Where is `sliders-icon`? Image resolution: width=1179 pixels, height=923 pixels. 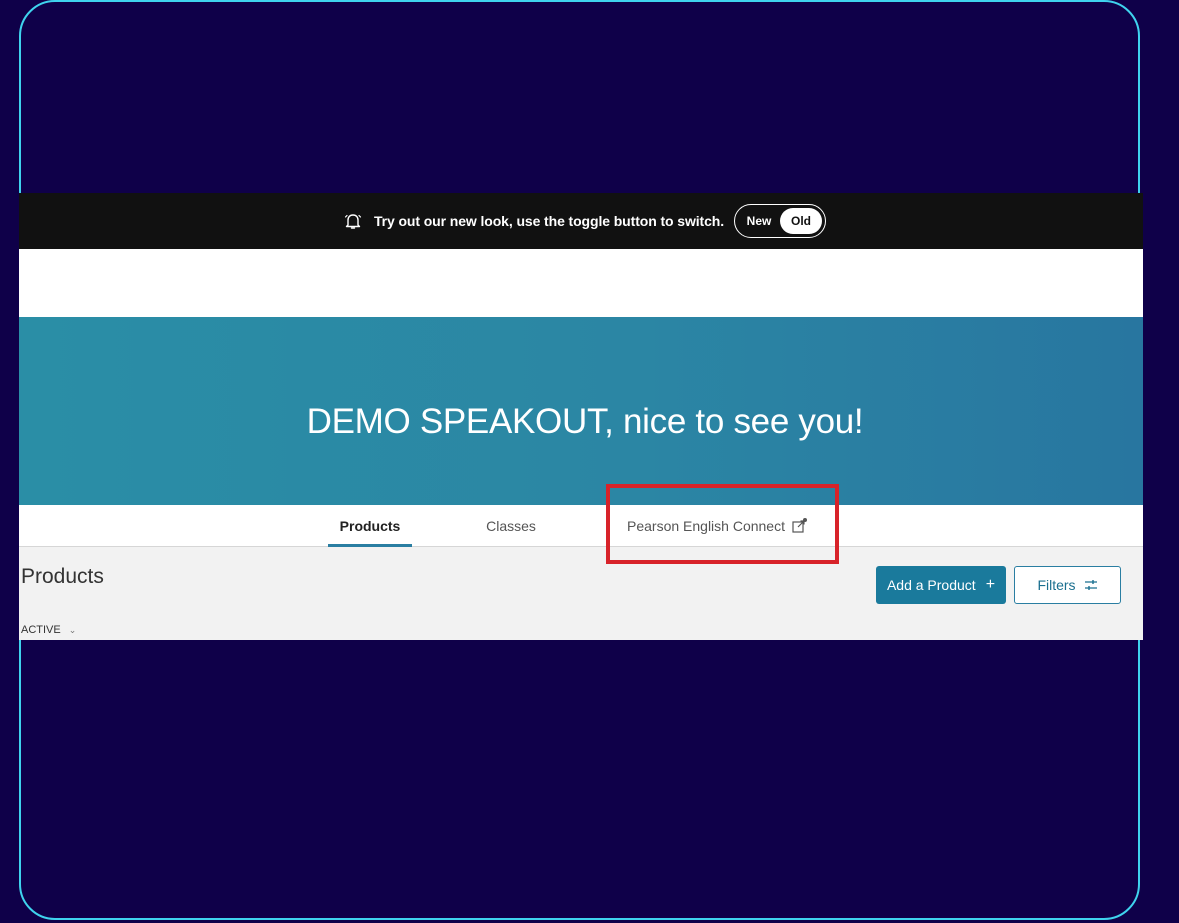 sliders-icon is located at coordinates (1090, 585).